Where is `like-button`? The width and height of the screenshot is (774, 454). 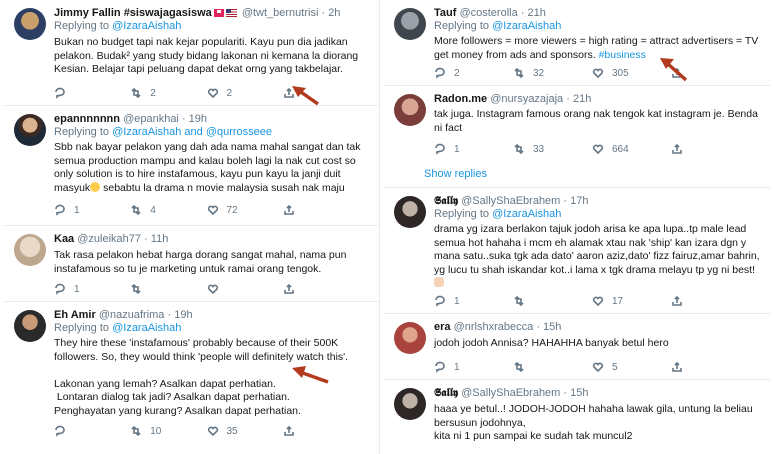
like-button is located at coordinates (245, 289).